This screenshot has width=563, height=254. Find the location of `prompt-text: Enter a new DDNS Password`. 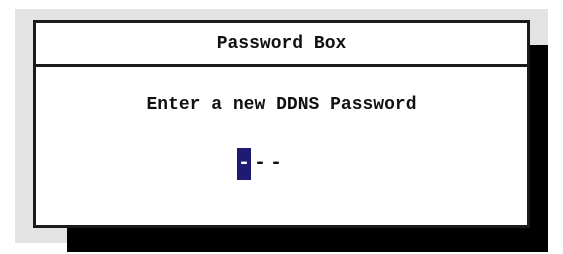

prompt-text: Enter a new DDNS Password is located at coordinates (281, 105).